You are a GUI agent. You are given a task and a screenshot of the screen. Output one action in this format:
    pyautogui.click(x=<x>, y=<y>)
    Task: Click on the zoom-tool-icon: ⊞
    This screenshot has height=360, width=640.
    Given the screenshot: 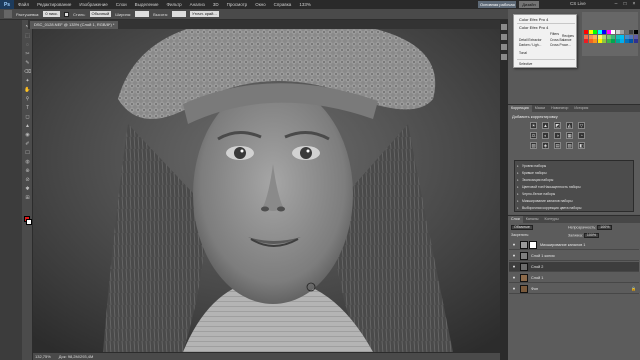 What is the action you would take?
    pyautogui.click(x=27, y=198)
    